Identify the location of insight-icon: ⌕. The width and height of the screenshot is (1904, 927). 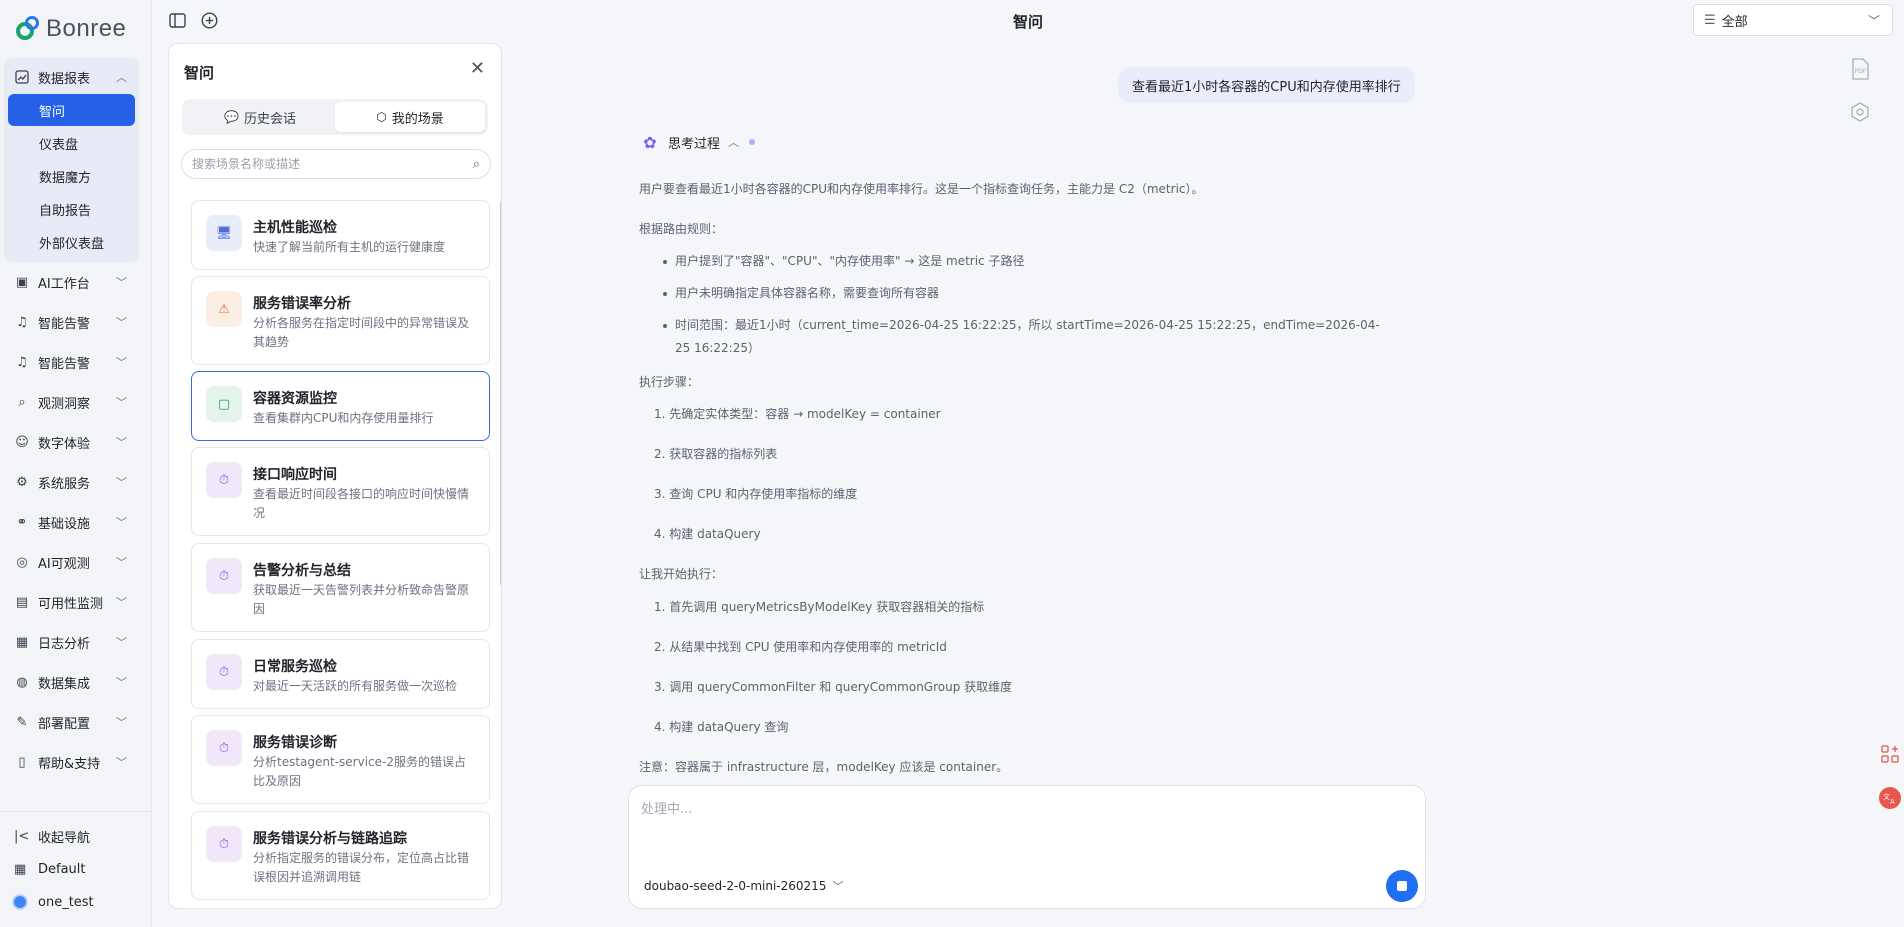
(22, 402).